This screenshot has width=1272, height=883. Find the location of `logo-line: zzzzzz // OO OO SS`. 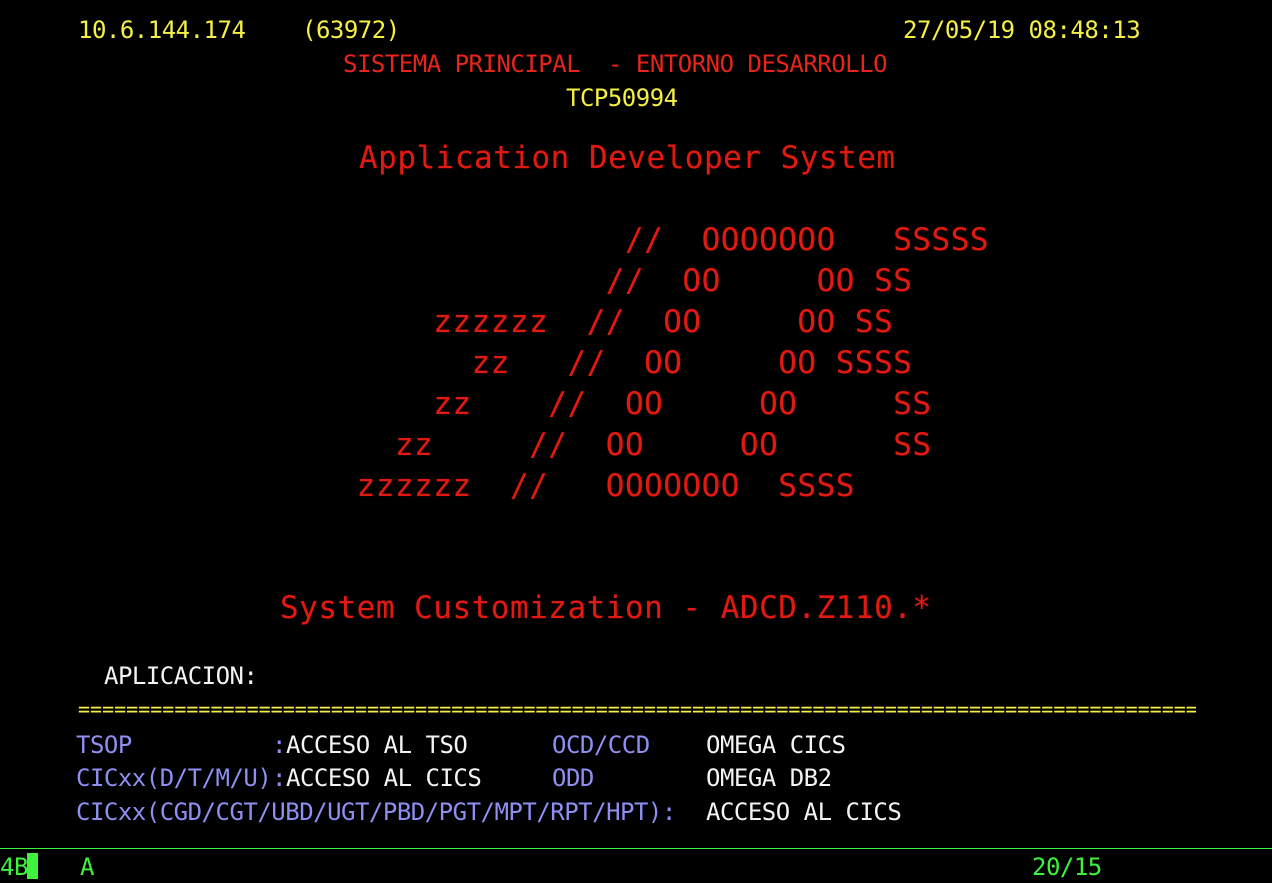

logo-line: zzzzzz // OO OO SS is located at coordinates (587, 322).